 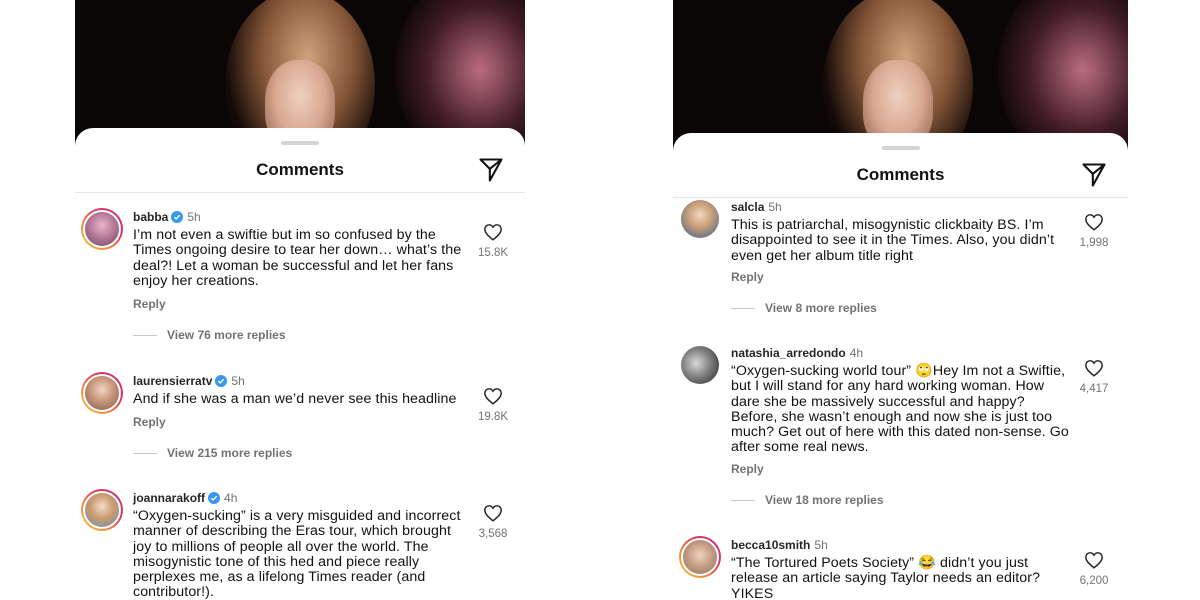 What do you see at coordinates (1094, 389) in the screenshot?
I see `like-count: 4,417` at bounding box center [1094, 389].